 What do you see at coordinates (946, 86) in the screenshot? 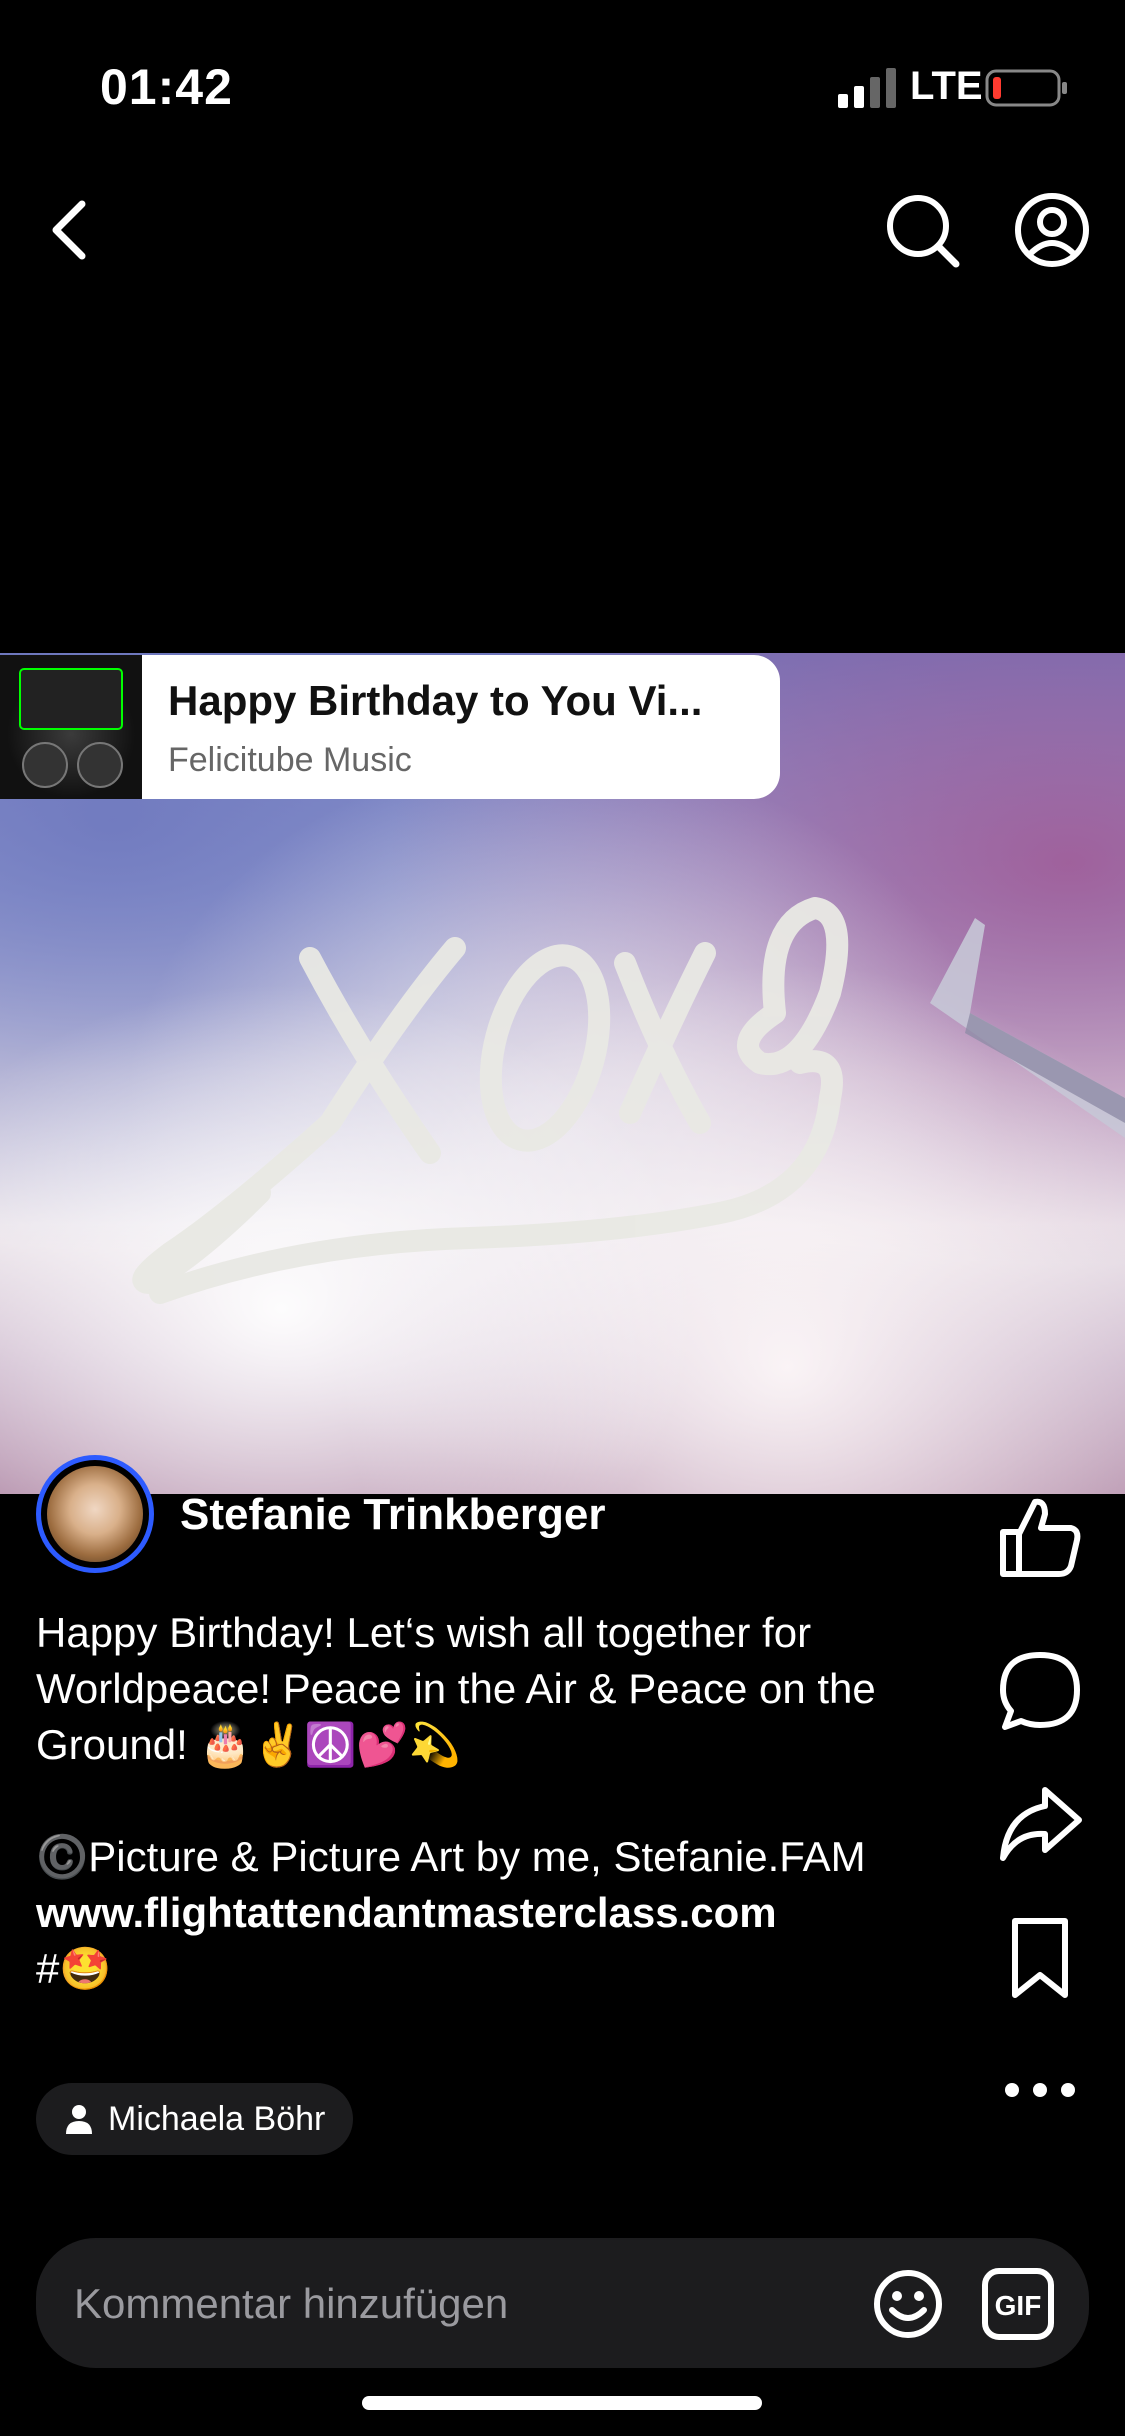
I see `network-type: LTE` at bounding box center [946, 86].